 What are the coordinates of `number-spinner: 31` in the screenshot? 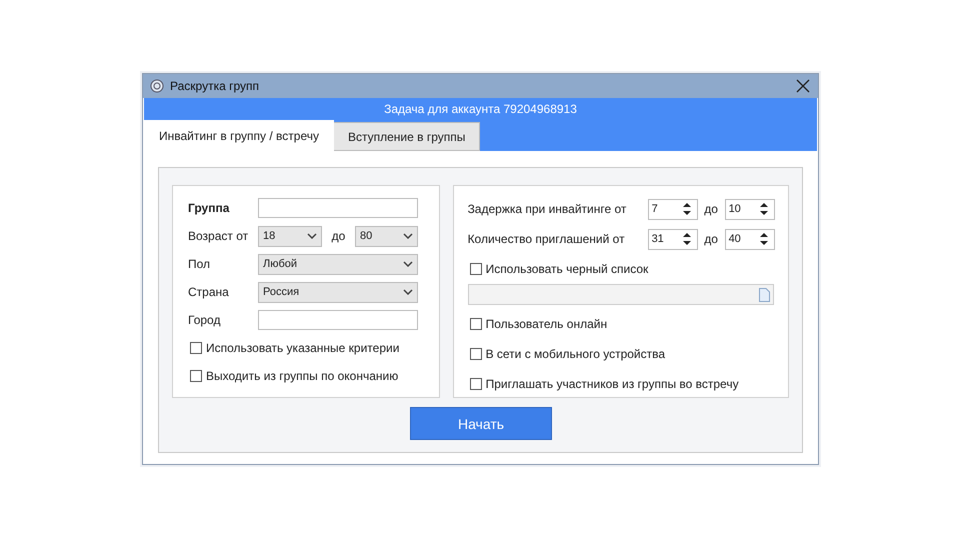 It's located at (673, 239).